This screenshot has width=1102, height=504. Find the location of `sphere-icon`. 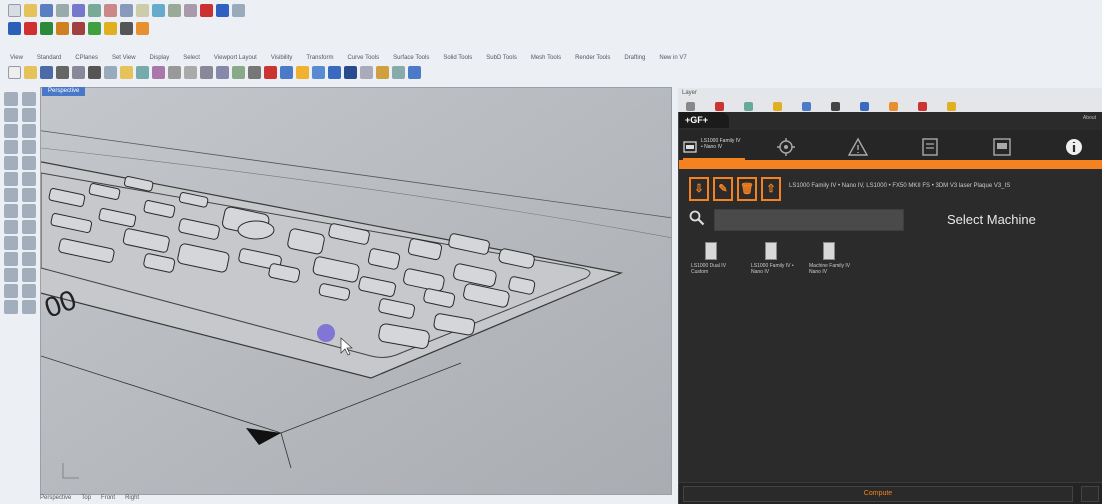

sphere-icon is located at coordinates (78, 28).